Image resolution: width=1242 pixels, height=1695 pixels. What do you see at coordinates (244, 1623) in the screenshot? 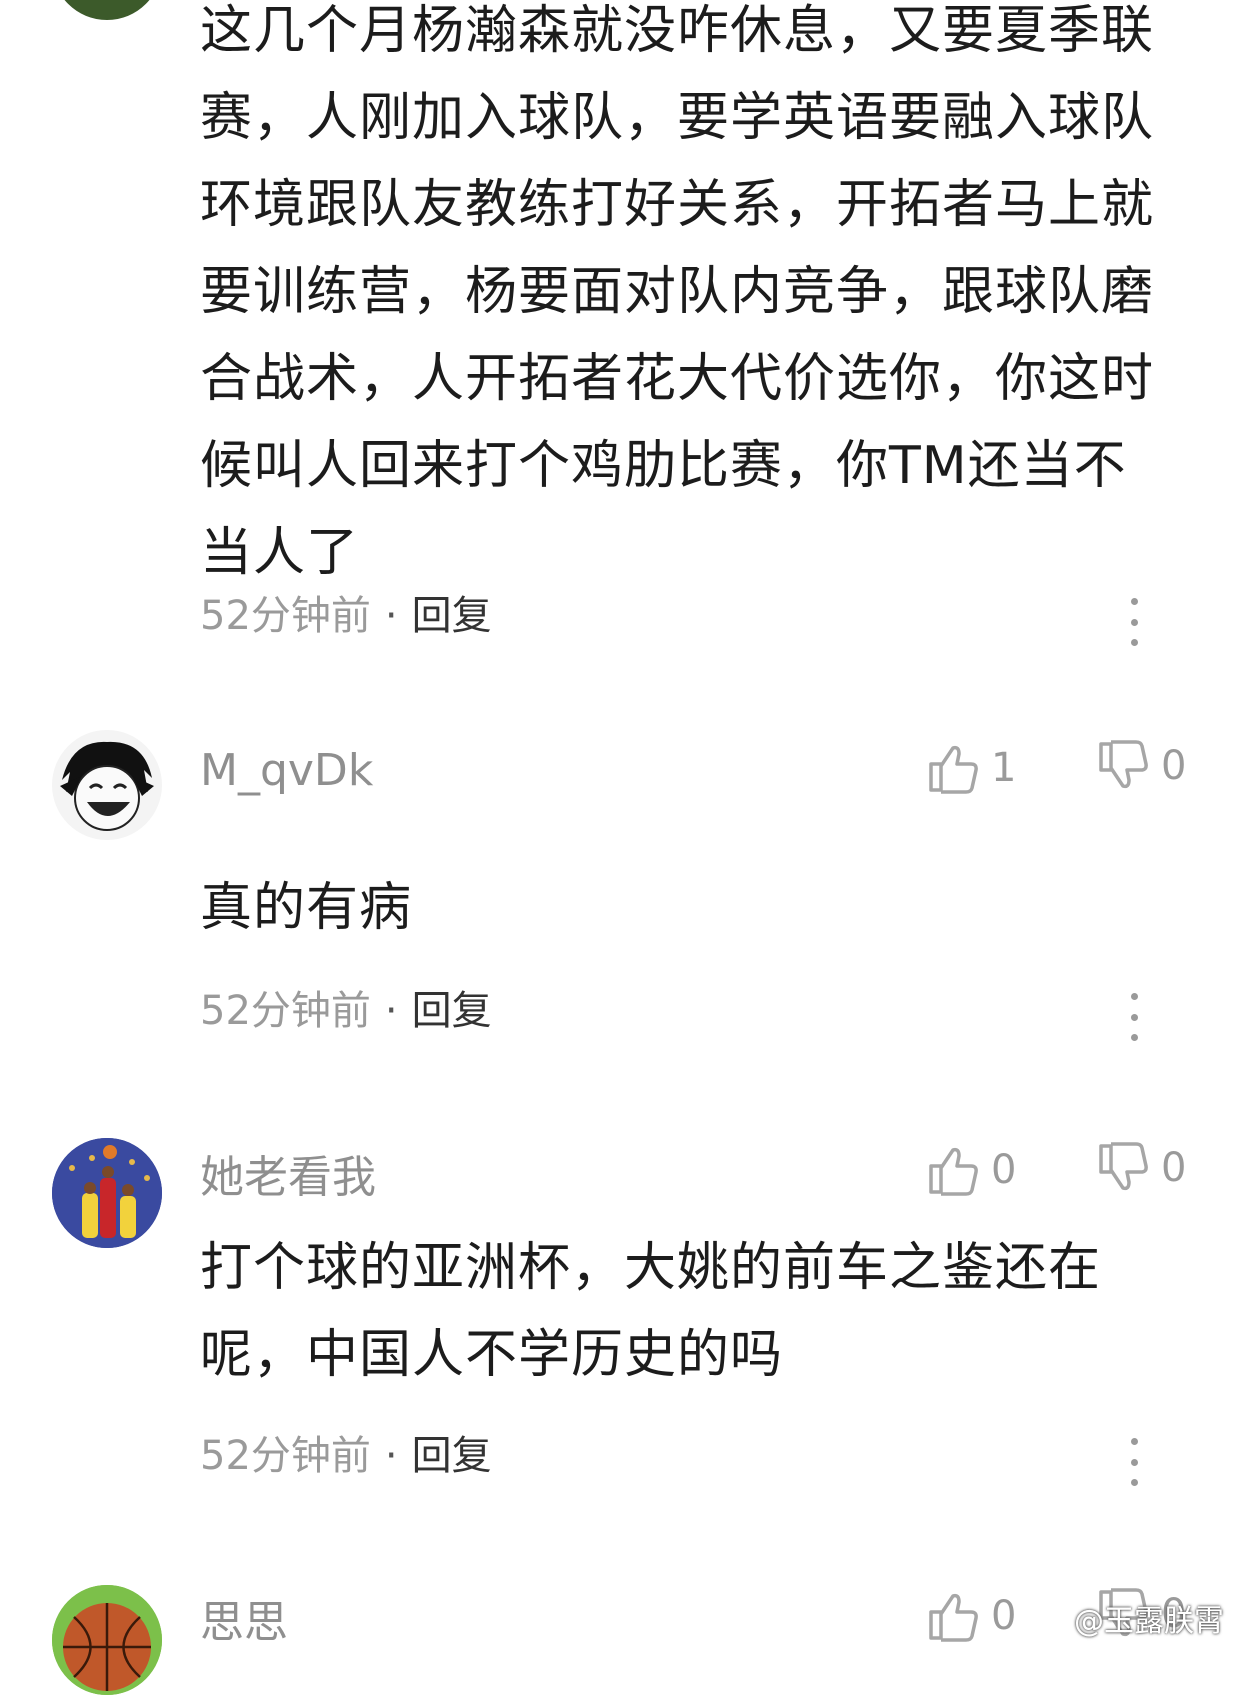
I see `username: 思思` at bounding box center [244, 1623].